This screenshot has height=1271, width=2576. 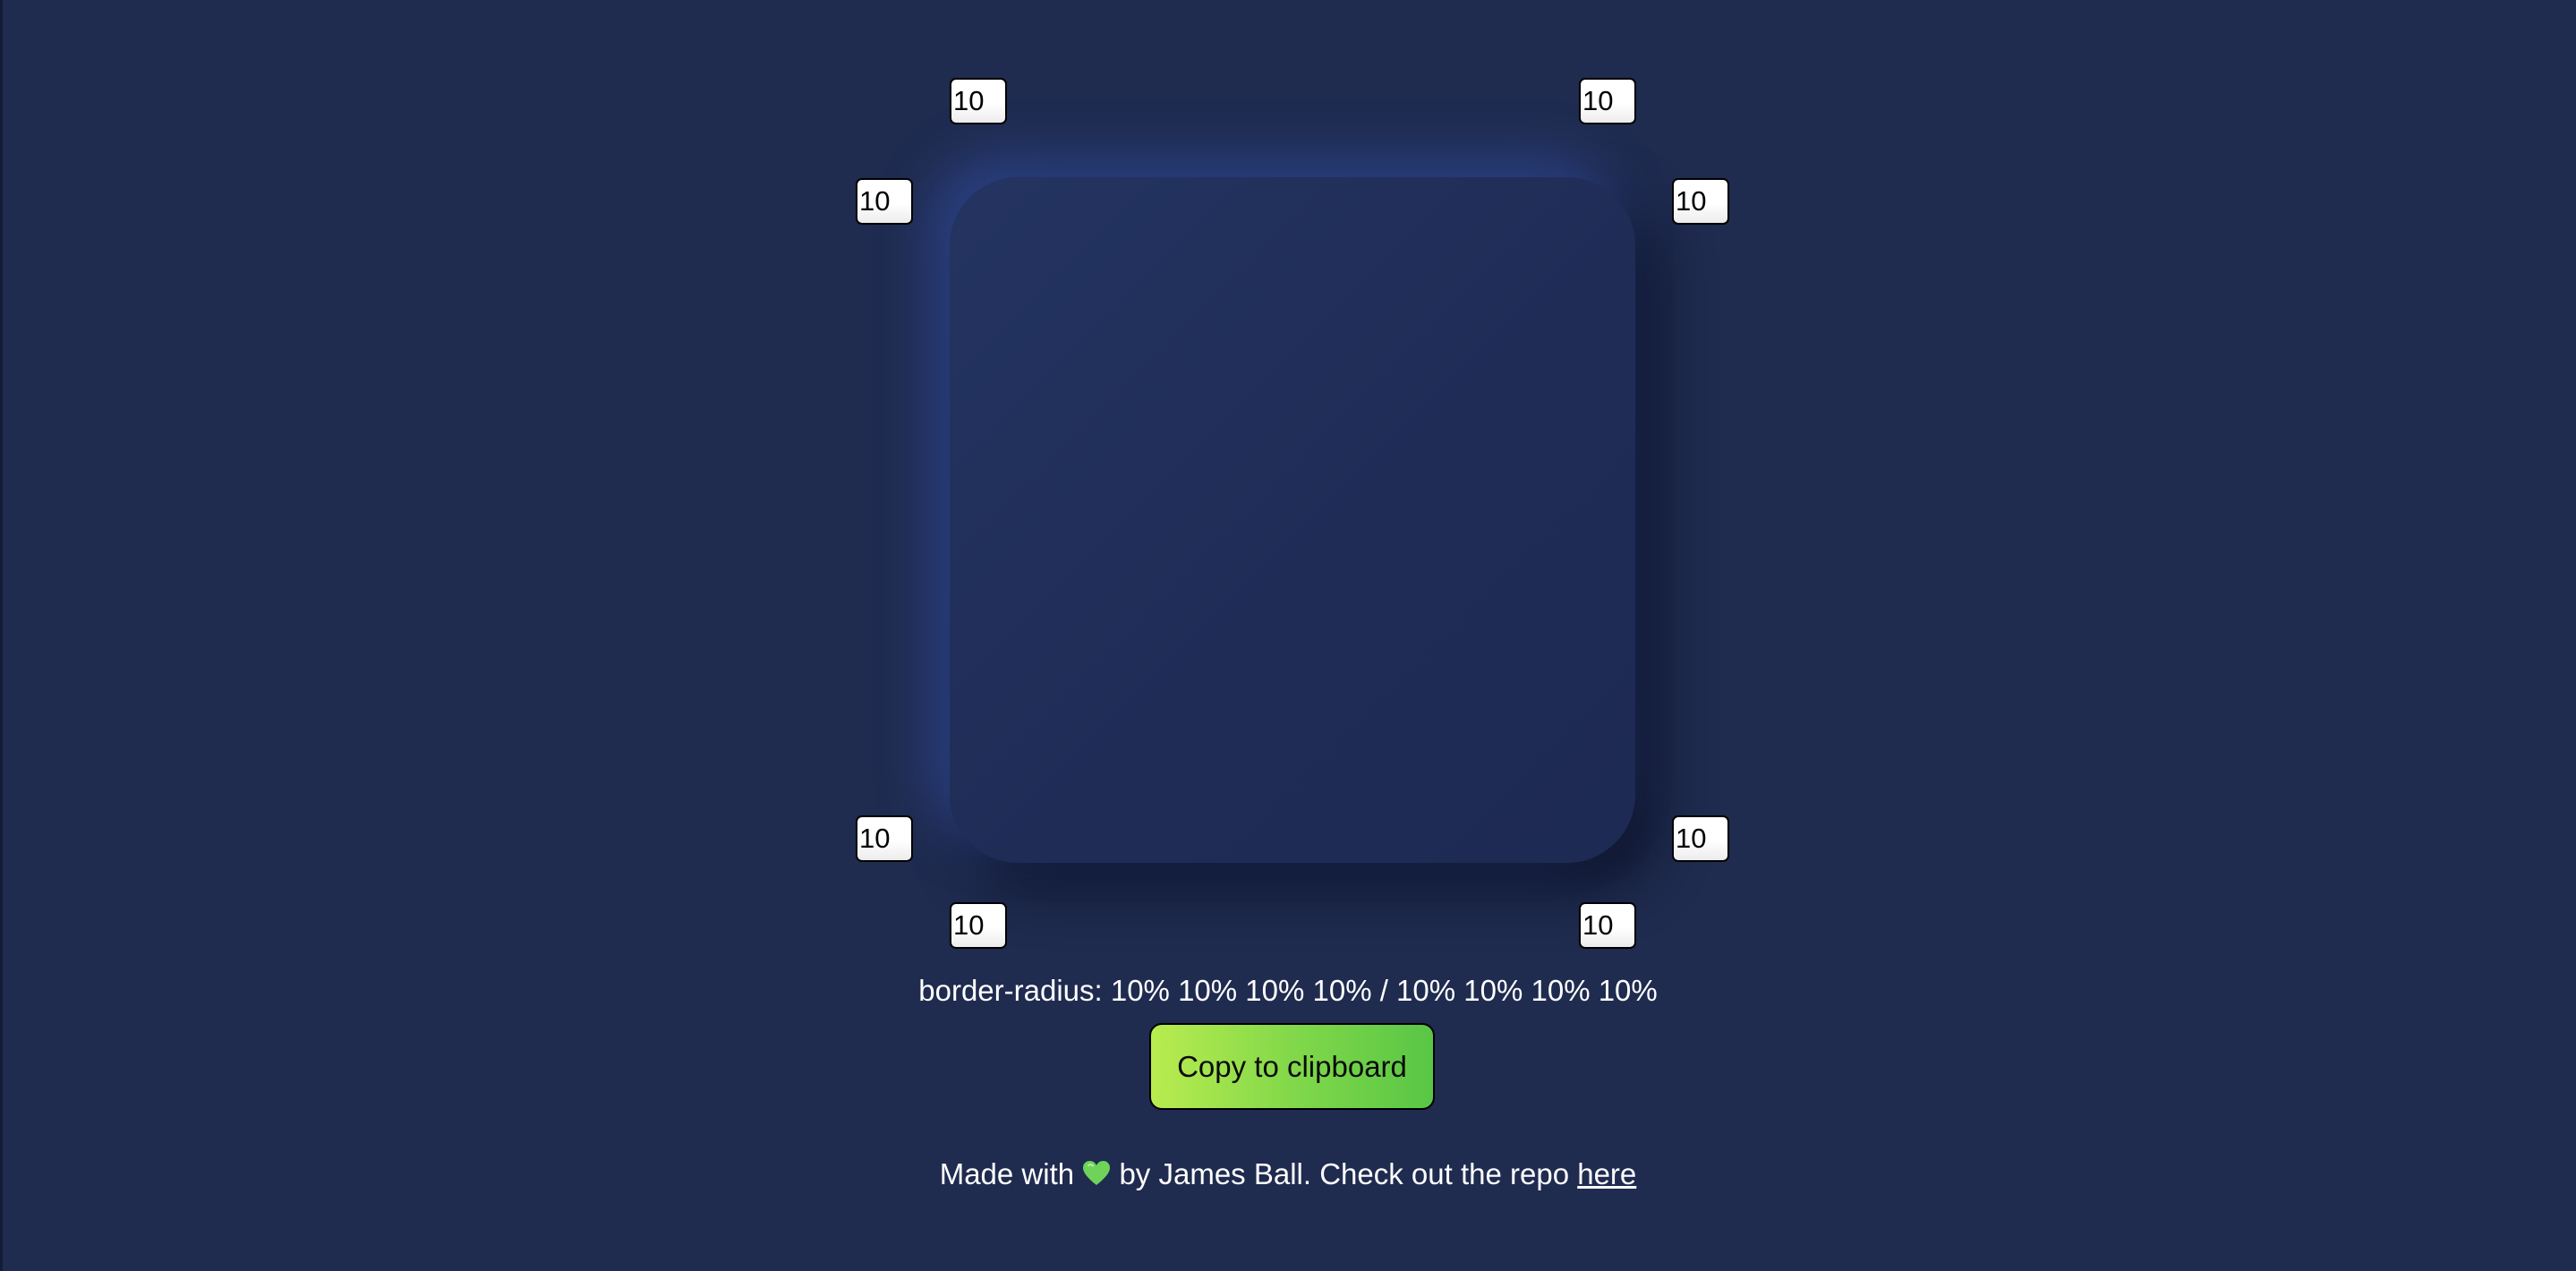 What do you see at coordinates (1292, 520) in the screenshot?
I see `border-radius-preview-shape` at bounding box center [1292, 520].